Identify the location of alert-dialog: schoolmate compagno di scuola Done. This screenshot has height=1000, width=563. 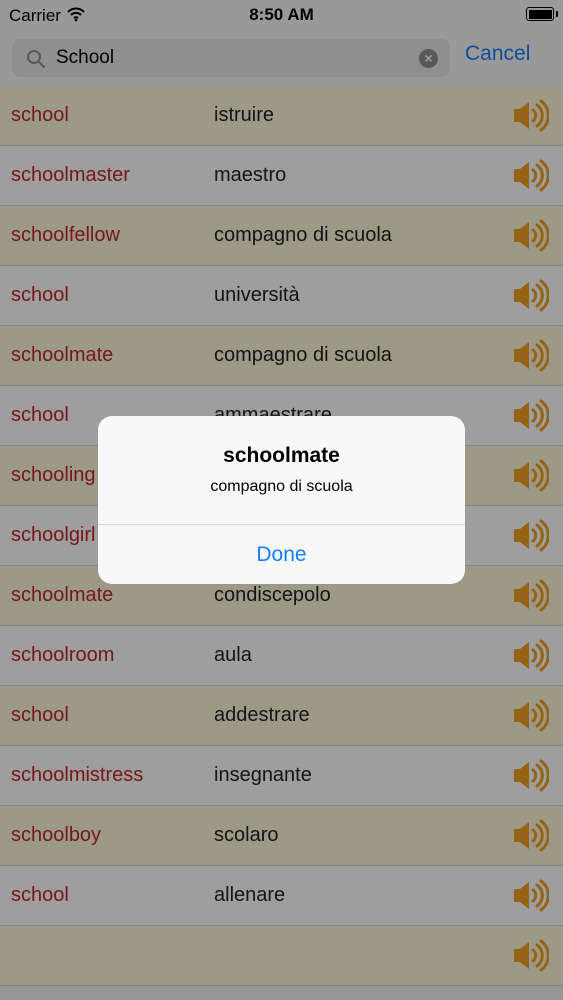
(281, 500).